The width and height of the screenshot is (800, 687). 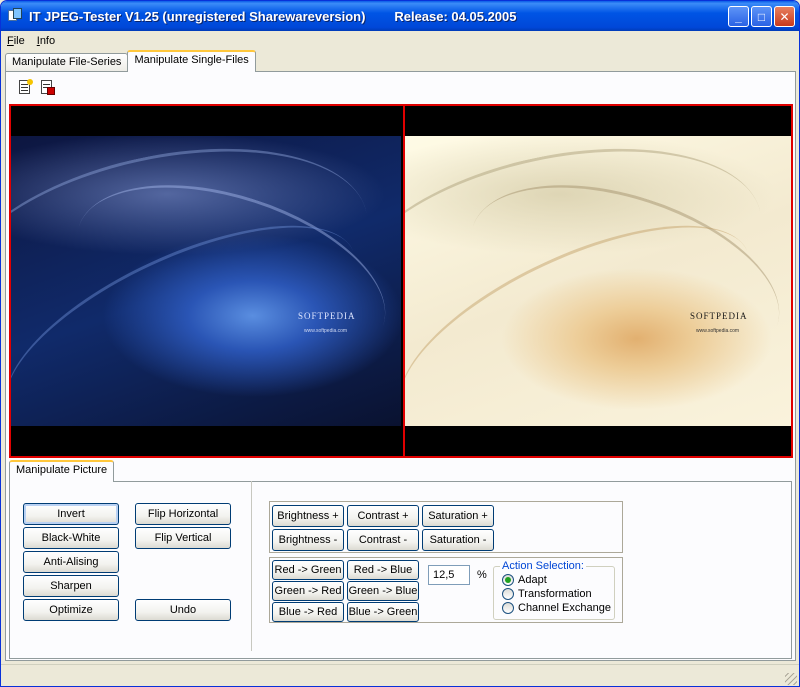 What do you see at coordinates (16, 41) in the screenshot?
I see `menu-file: File` at bounding box center [16, 41].